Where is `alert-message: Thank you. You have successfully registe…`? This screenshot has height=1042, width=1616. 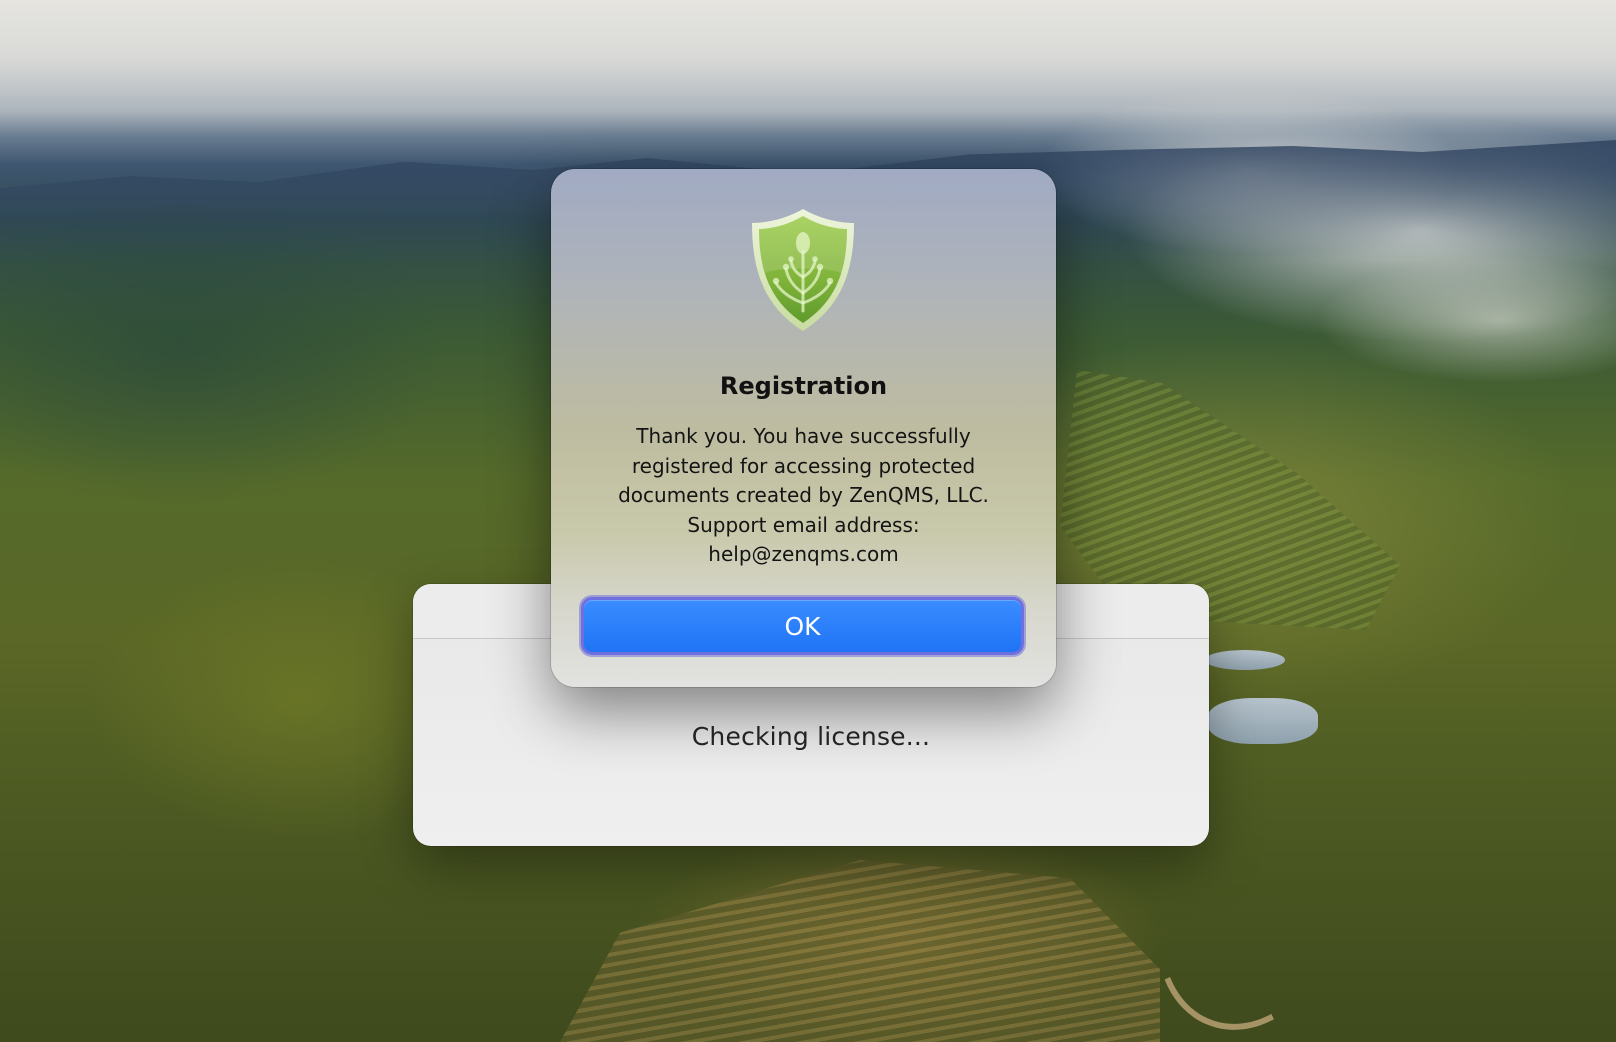
alert-message: Thank you. You have successfully registe… is located at coordinates (803, 495).